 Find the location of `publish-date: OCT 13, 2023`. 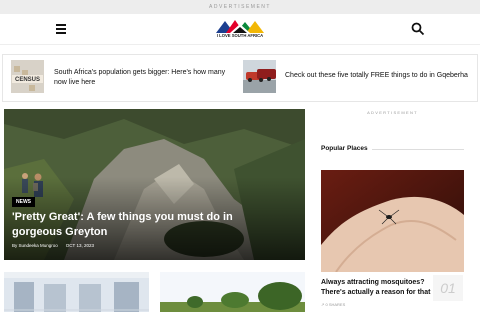

publish-date: OCT 13, 2023 is located at coordinates (79, 245).